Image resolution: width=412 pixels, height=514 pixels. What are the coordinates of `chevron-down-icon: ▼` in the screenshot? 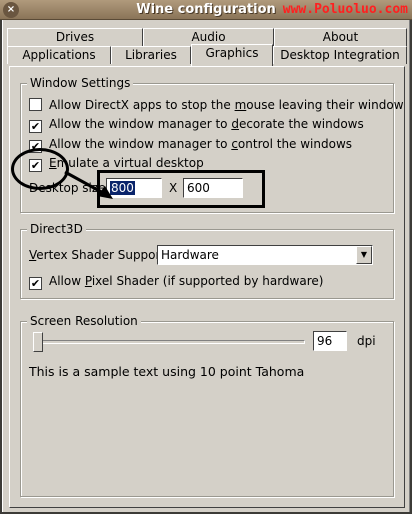 It's located at (364, 255).